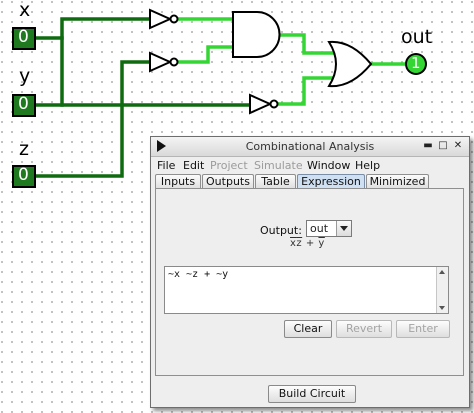  I want to click on revert-button: Revert, so click(364, 329).